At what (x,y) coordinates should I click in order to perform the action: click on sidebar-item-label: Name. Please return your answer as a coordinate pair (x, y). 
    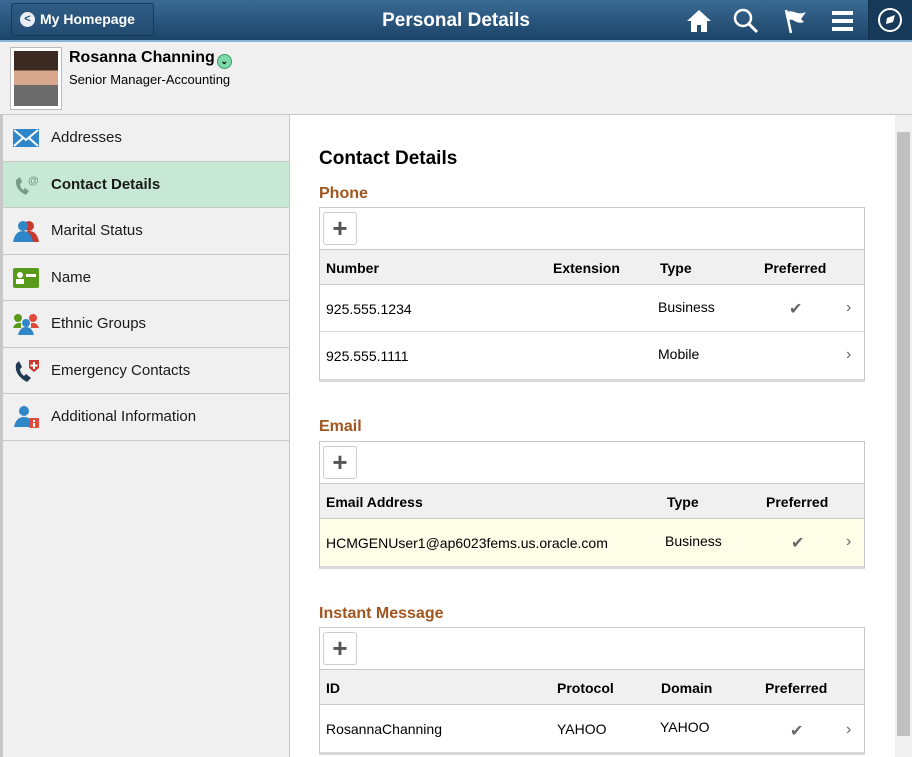
    Looking at the image, I should click on (71, 277).